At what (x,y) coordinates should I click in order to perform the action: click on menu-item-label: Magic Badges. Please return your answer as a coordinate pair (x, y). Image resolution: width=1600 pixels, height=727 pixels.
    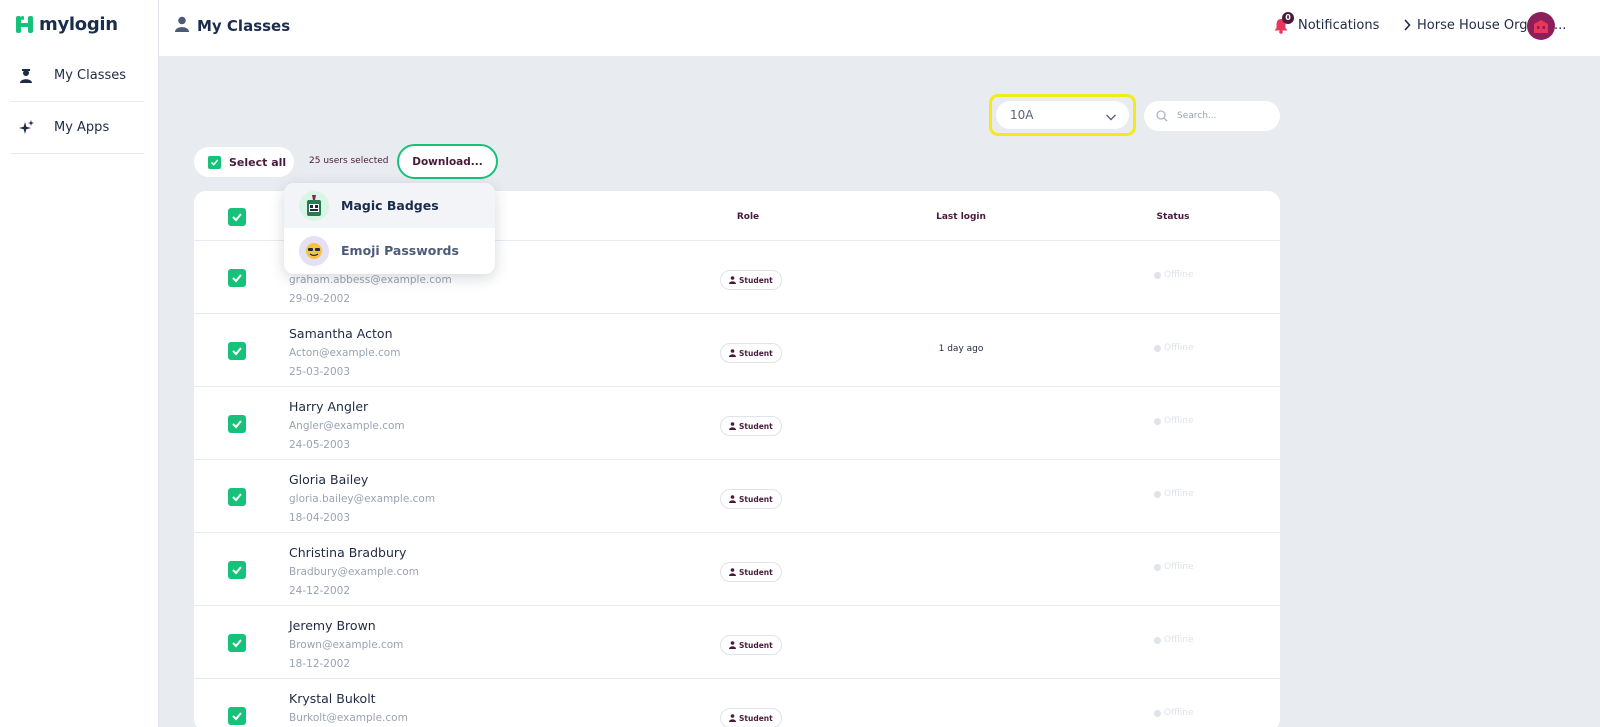
    Looking at the image, I should click on (390, 205).